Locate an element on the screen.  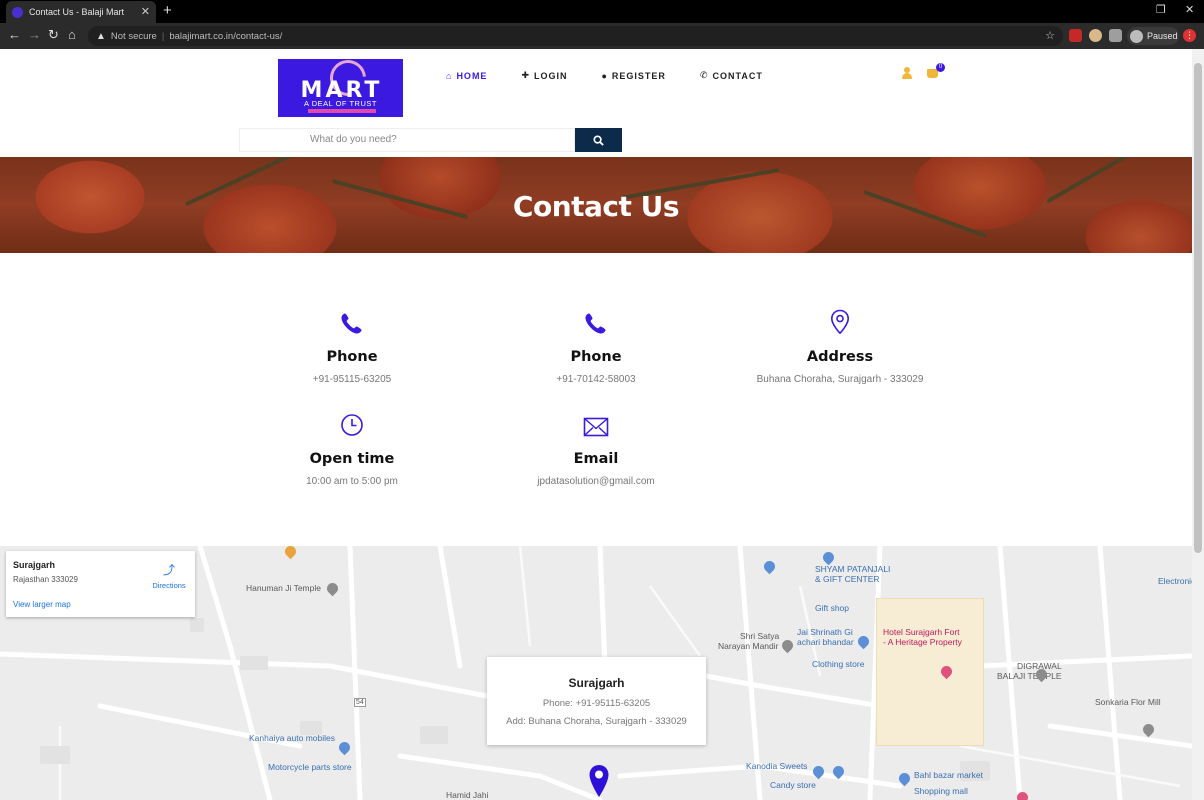
directions-button: ⤴ Directions is located at coordinates (169, 575).